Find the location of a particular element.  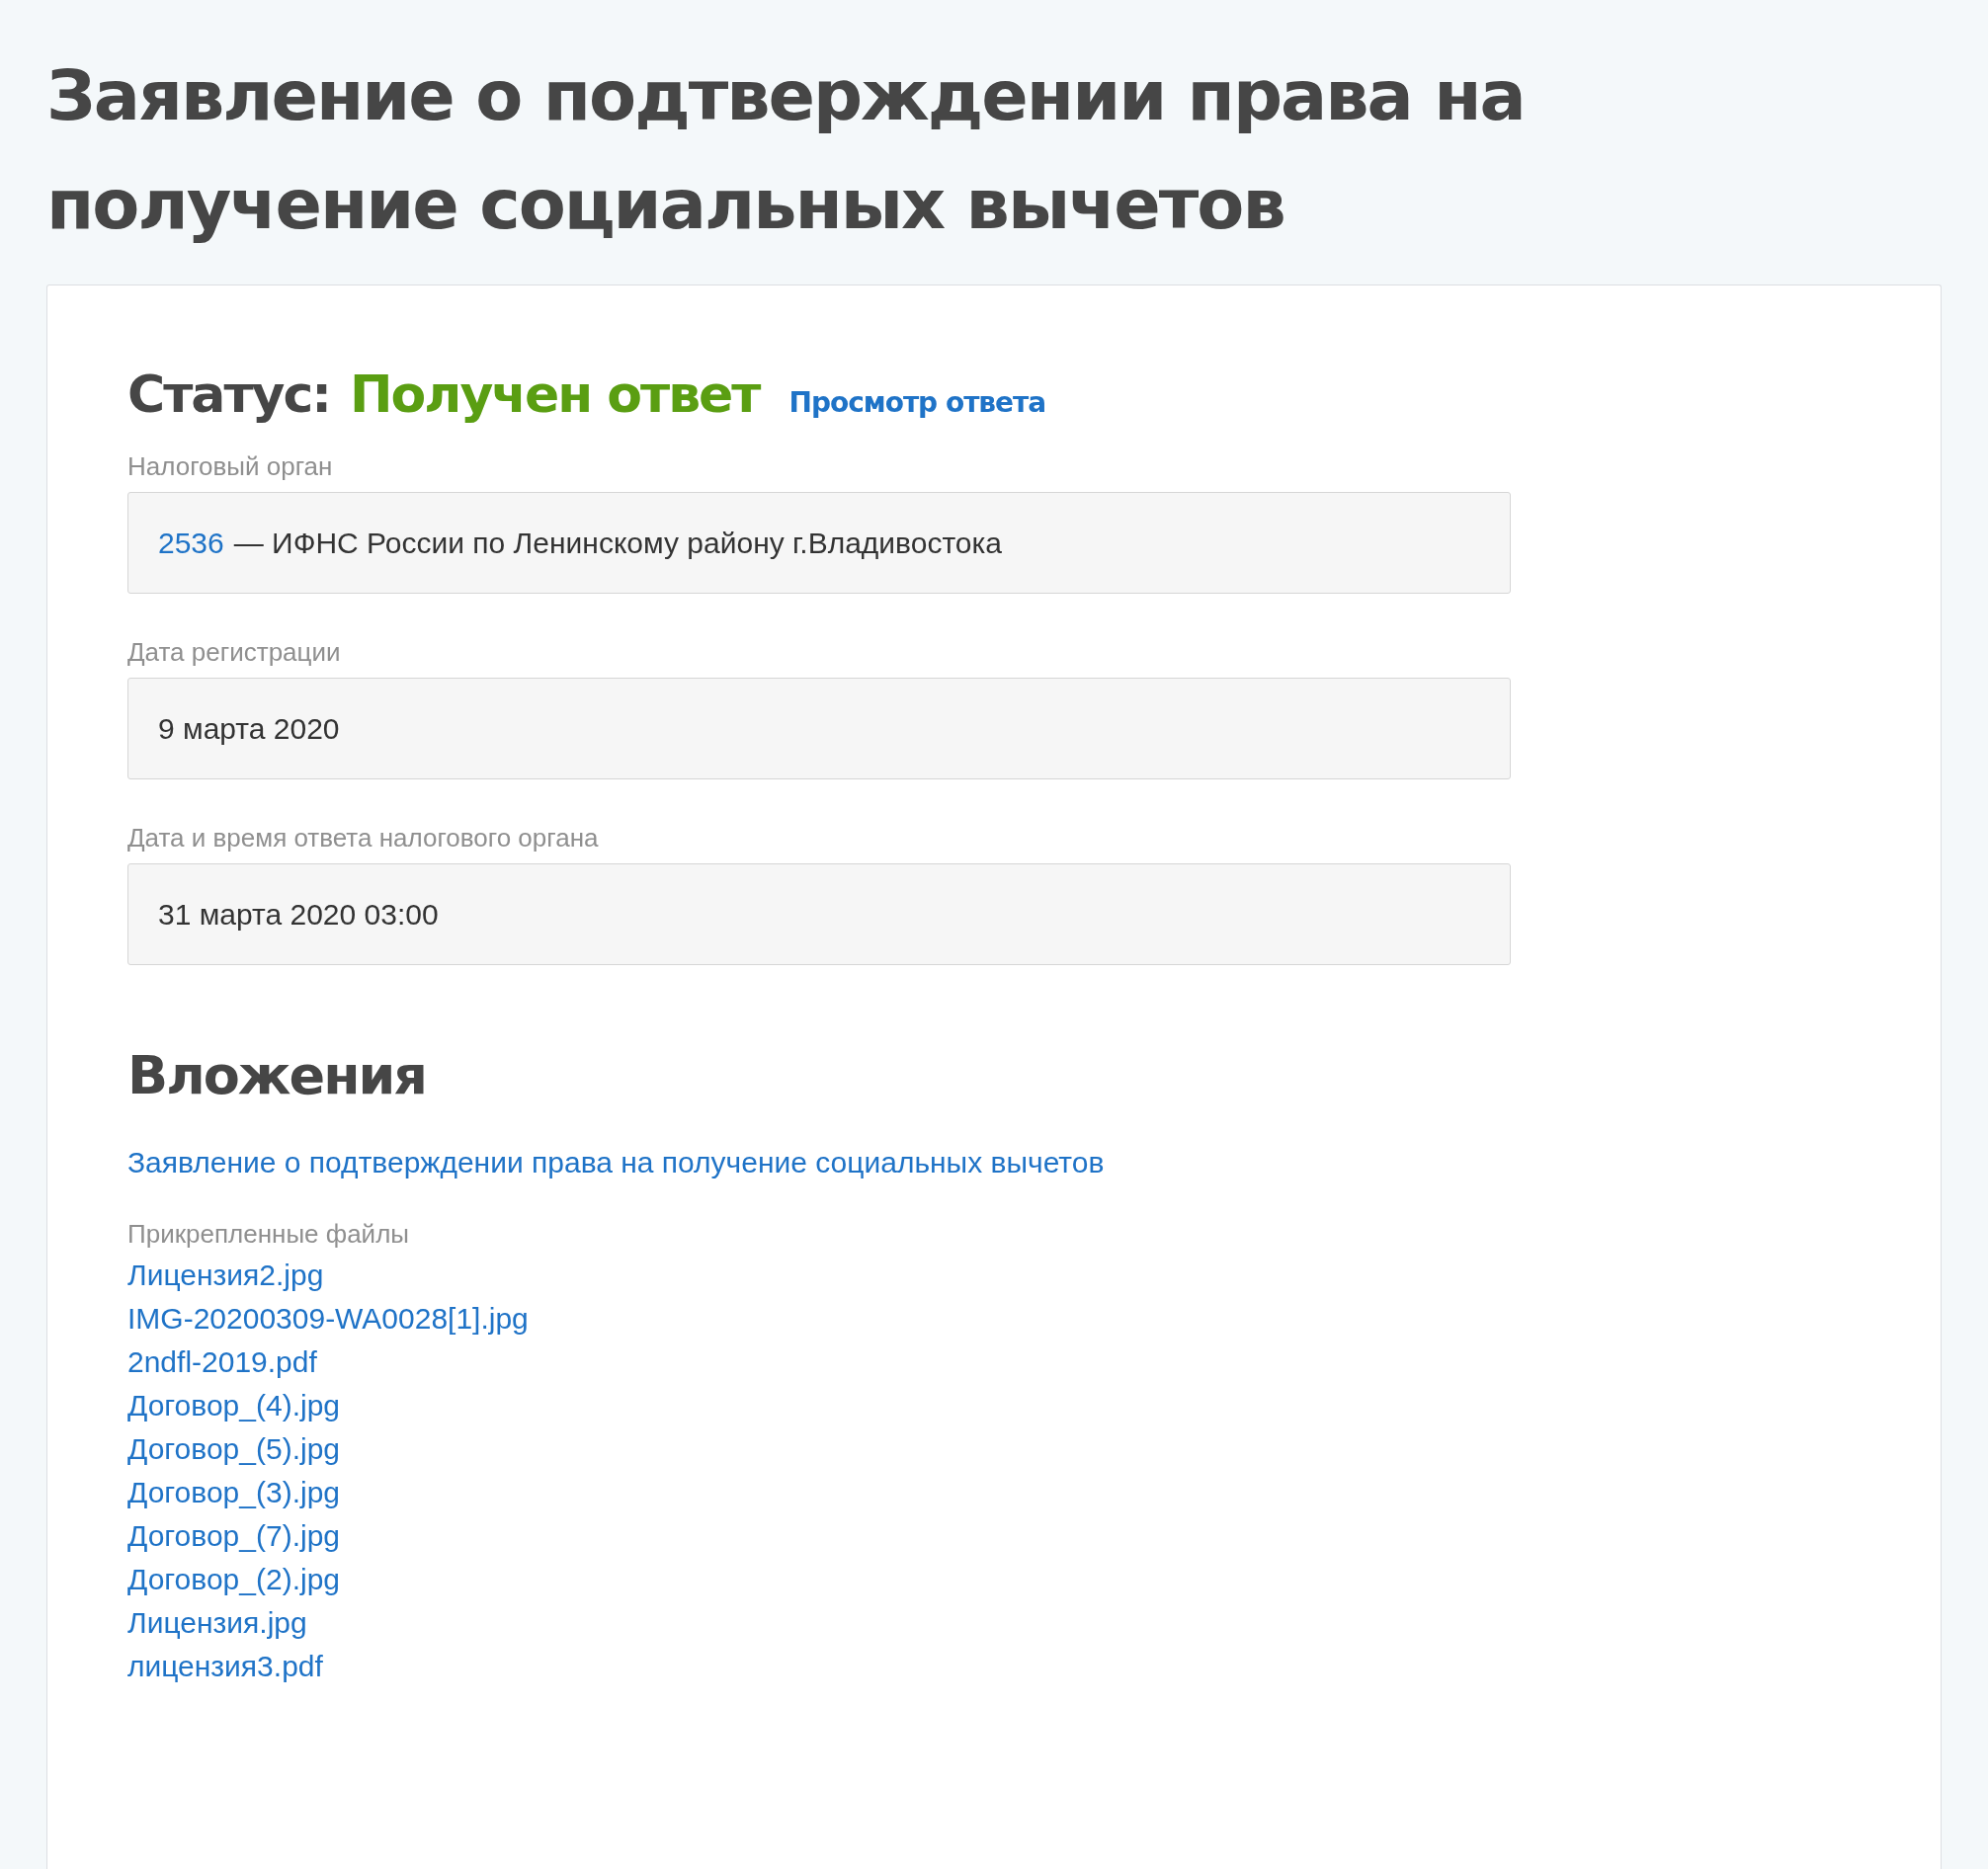

file-link: Лицензия2.jpg is located at coordinates (225, 1275).